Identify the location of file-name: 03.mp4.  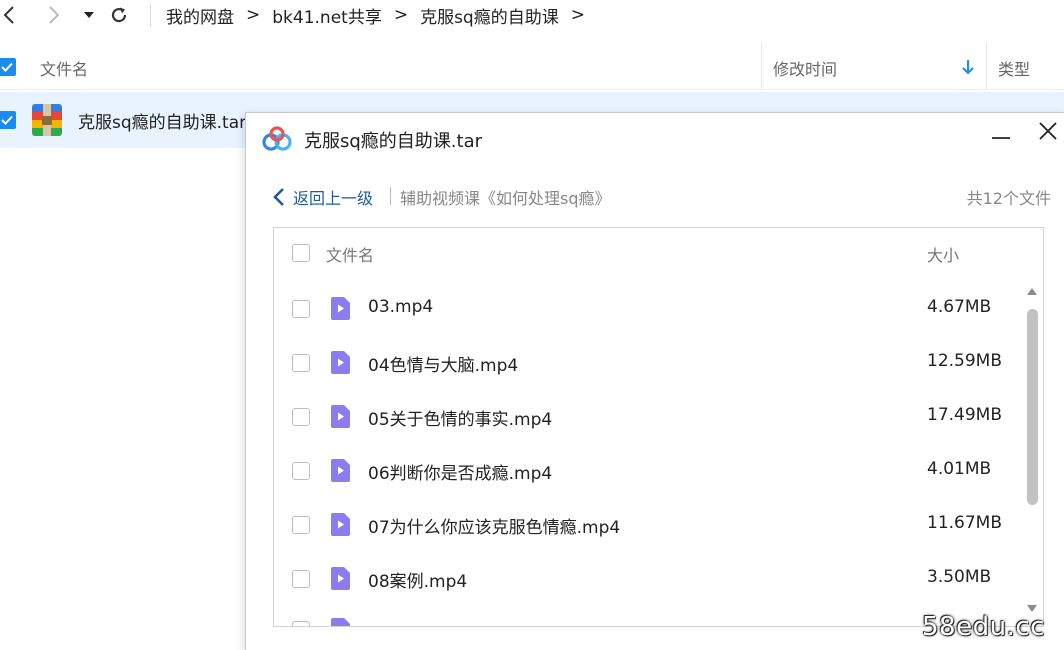
(401, 307).